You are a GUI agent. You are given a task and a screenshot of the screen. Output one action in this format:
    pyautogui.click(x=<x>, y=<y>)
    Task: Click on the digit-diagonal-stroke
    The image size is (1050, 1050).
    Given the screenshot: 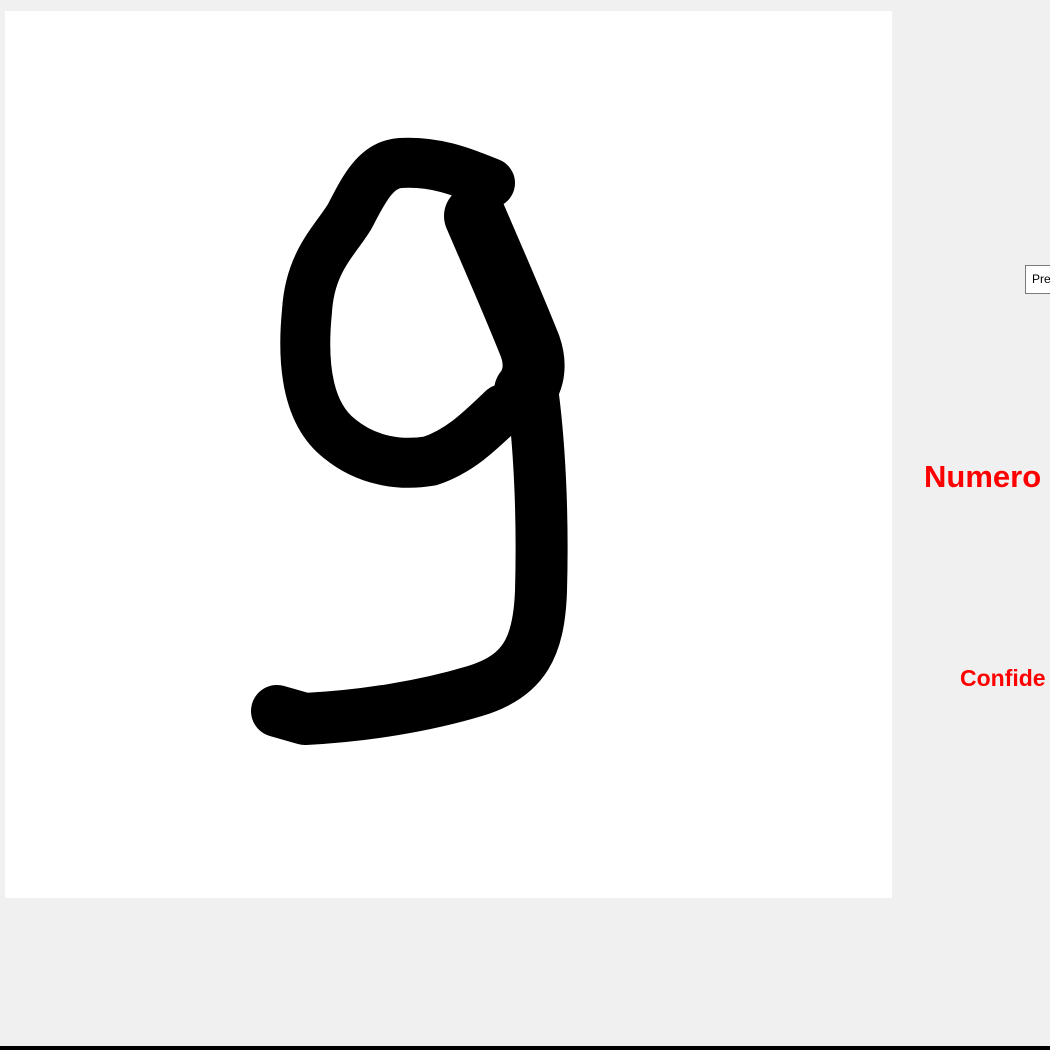 What is the action you would take?
    pyautogui.click(x=504, y=303)
    